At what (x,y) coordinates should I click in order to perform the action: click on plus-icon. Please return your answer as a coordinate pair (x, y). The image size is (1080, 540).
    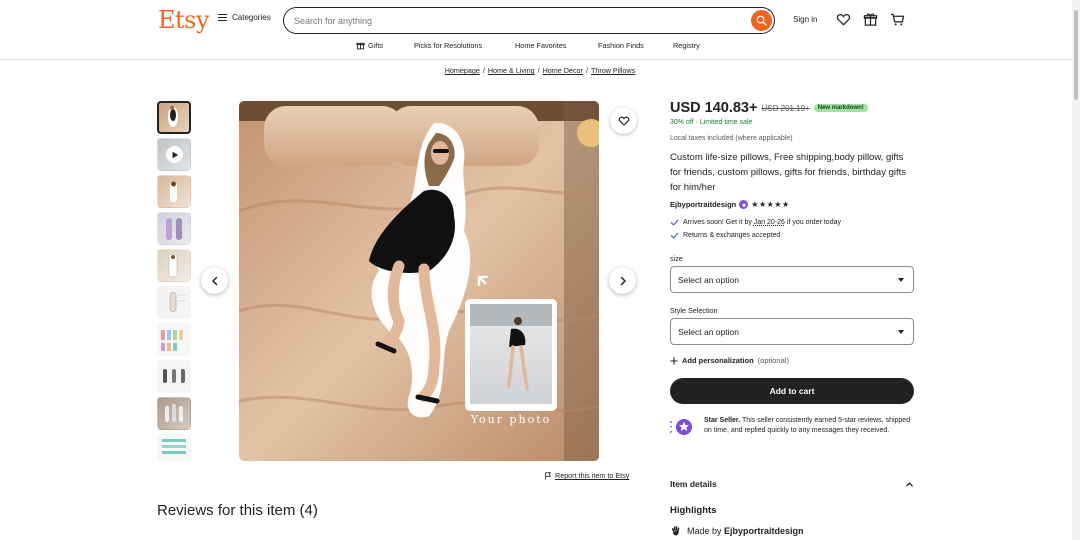
    Looking at the image, I should click on (674, 360).